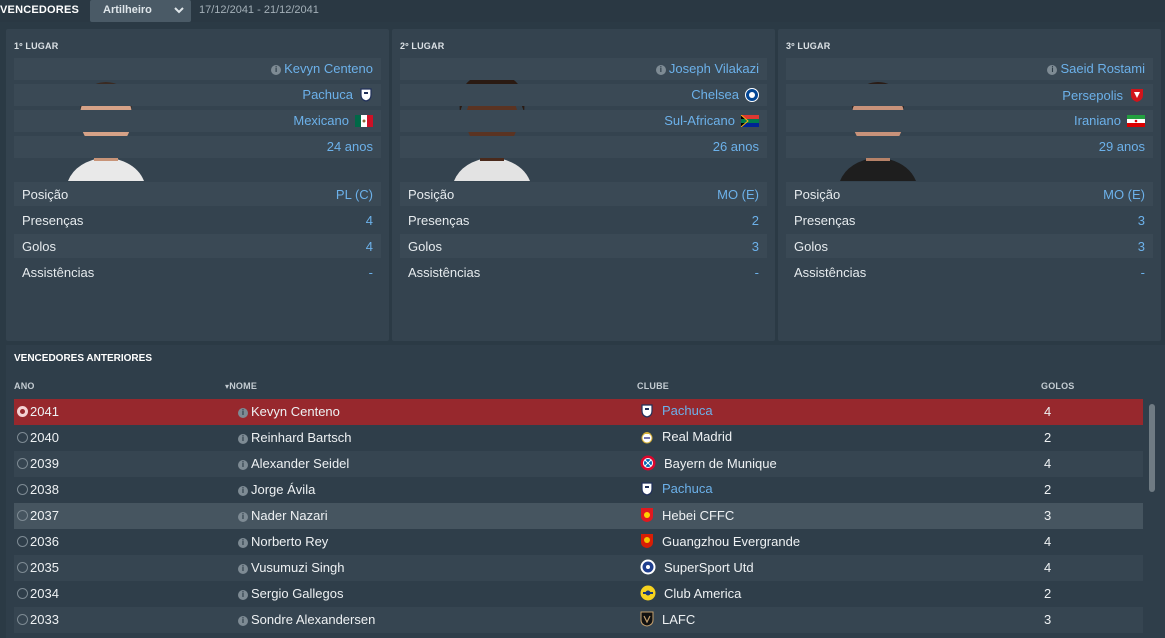 This screenshot has height=638, width=1165. I want to click on nationality: Sul-Africano, so click(699, 120).